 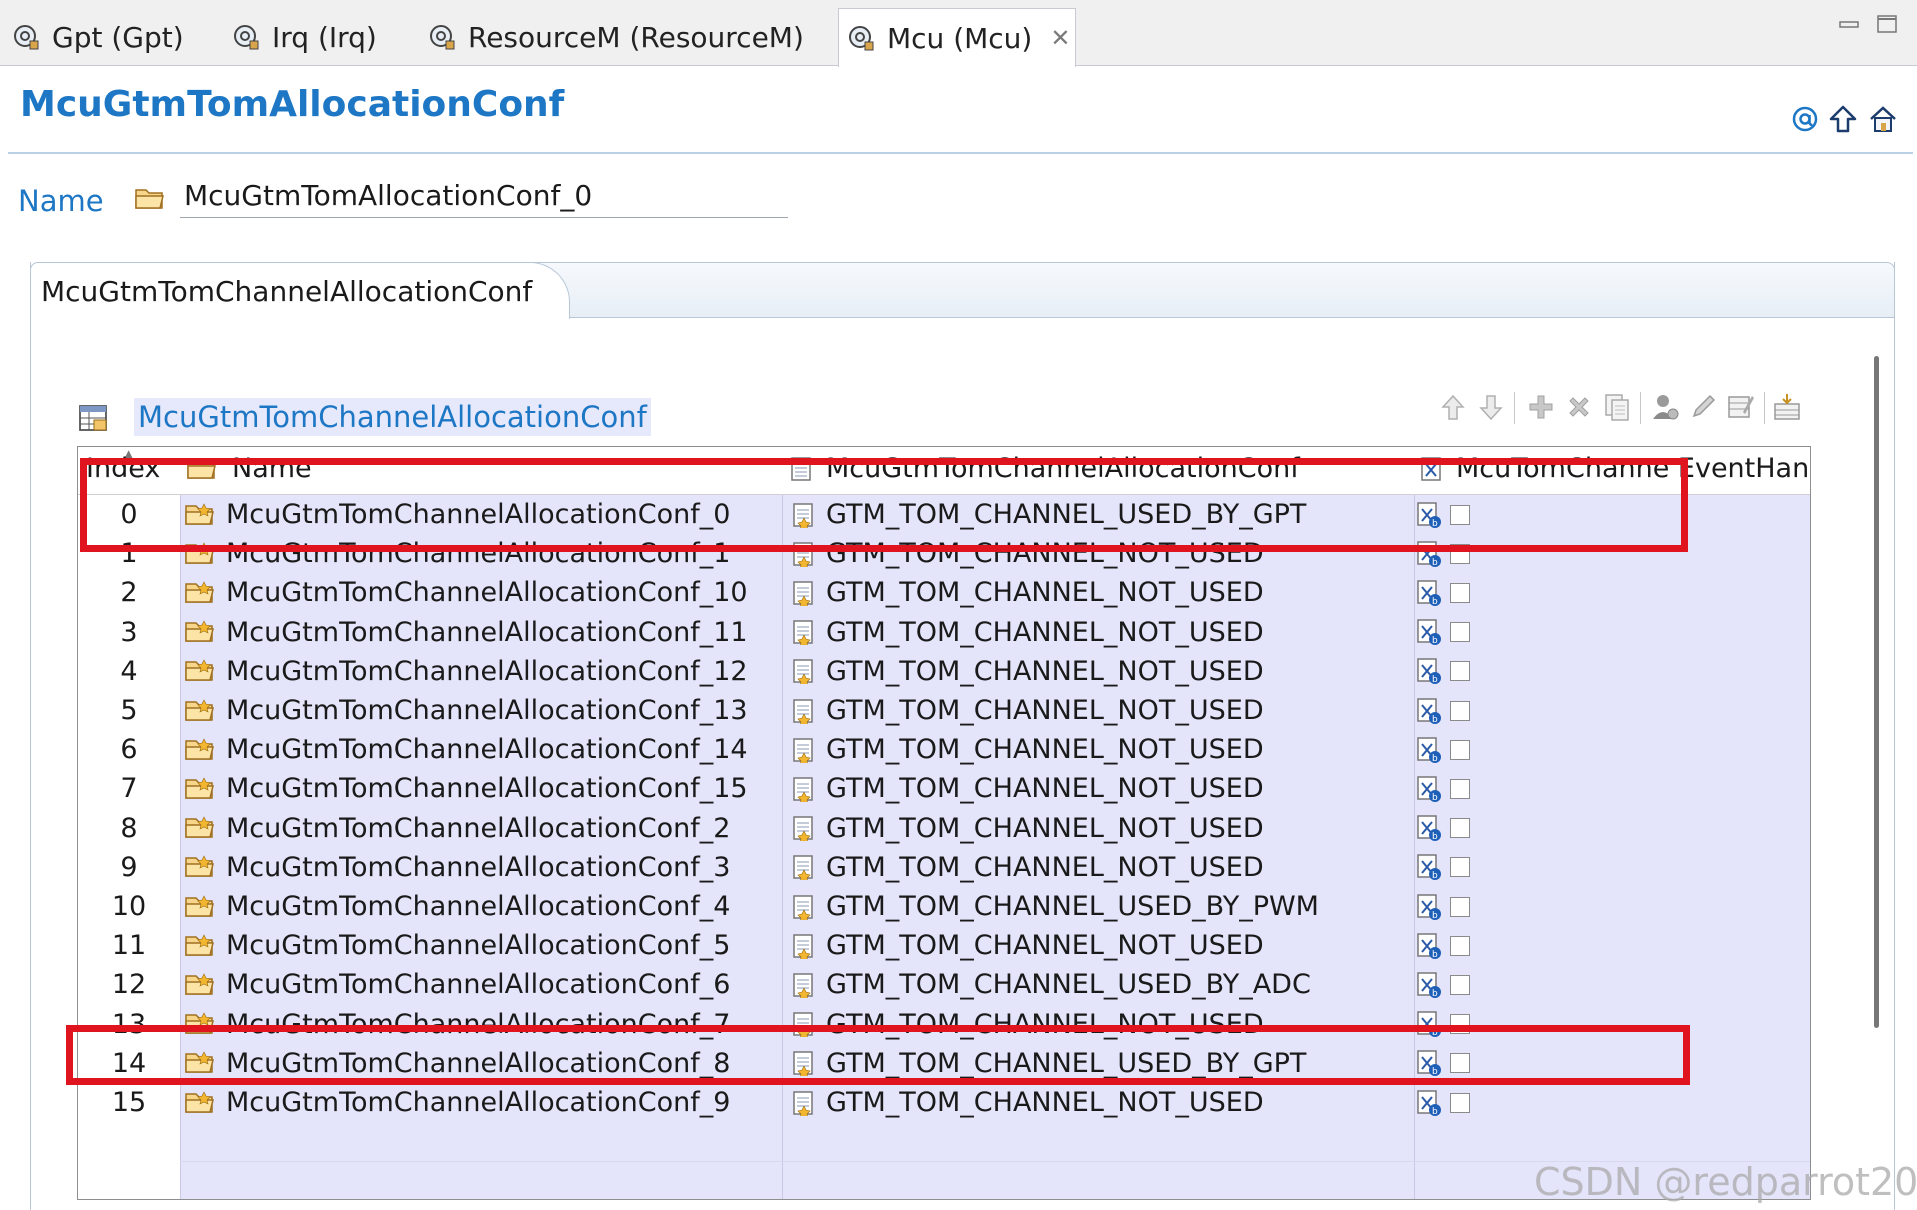 I want to click on page-title: McuGtmTomAllocationConf, so click(x=292, y=104).